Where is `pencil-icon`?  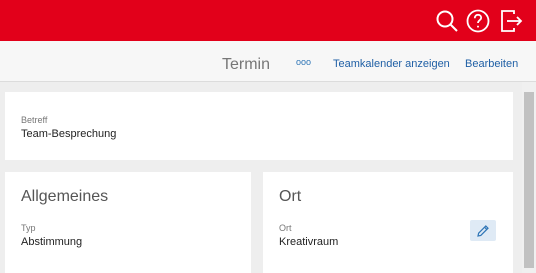 pencil-icon is located at coordinates (483, 231).